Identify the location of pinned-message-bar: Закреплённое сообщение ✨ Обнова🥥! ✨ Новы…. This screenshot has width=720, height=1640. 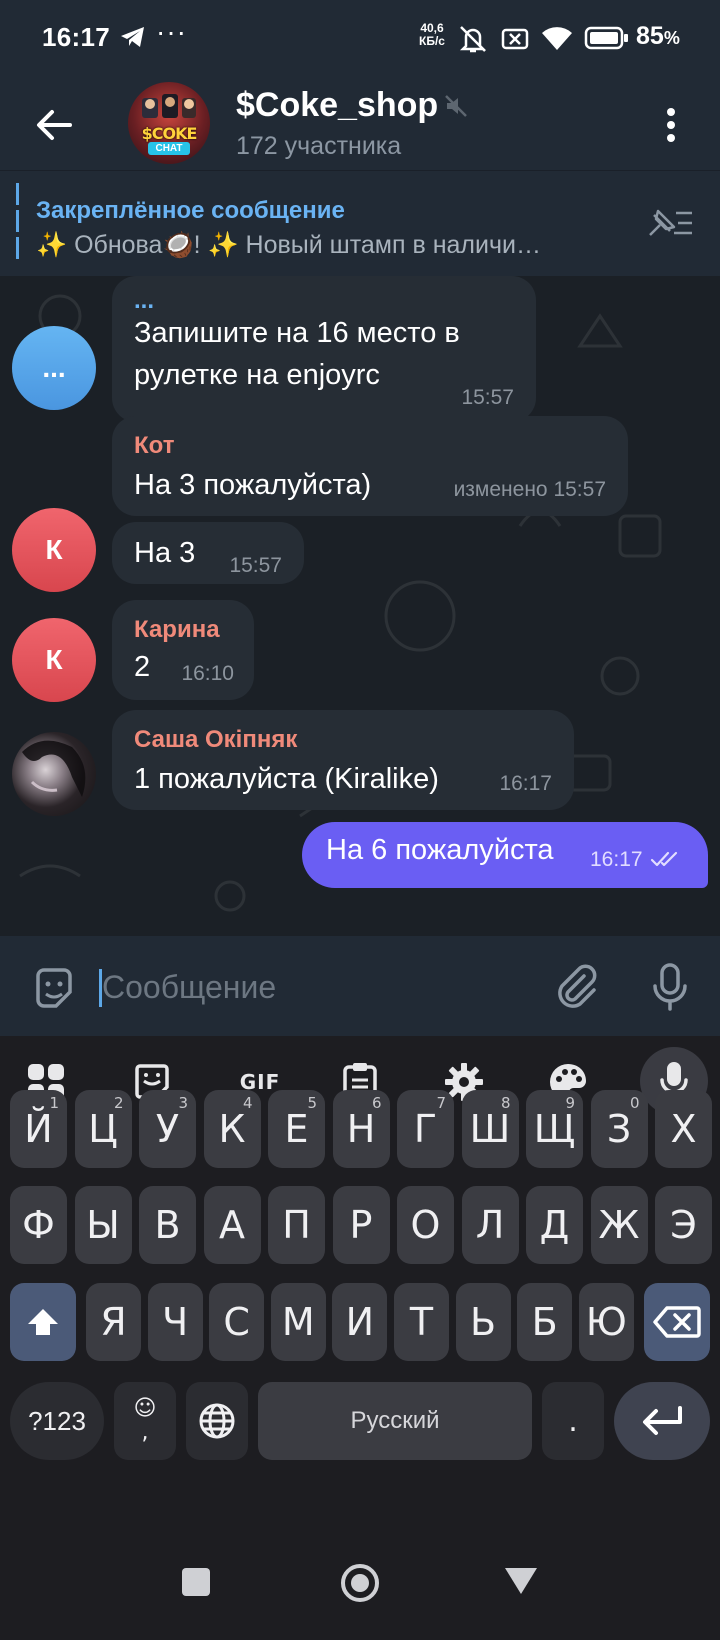
(360, 223).